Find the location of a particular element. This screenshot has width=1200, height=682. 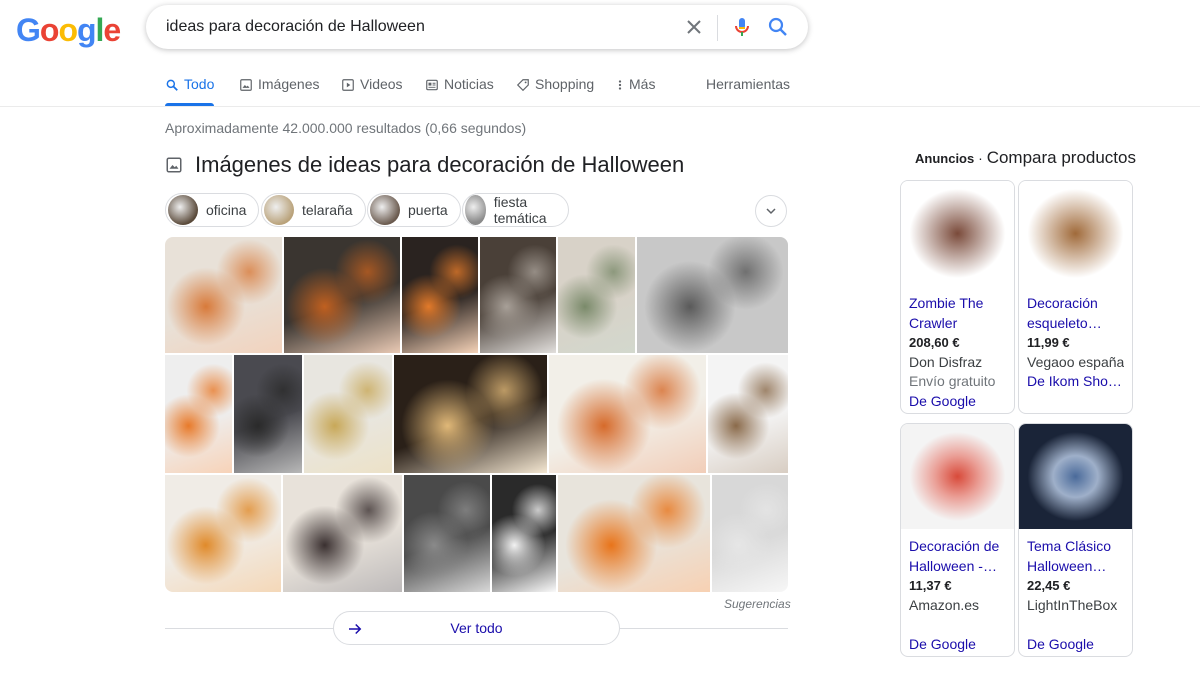

tab-imagenes: Imágenes is located at coordinates (279, 91).